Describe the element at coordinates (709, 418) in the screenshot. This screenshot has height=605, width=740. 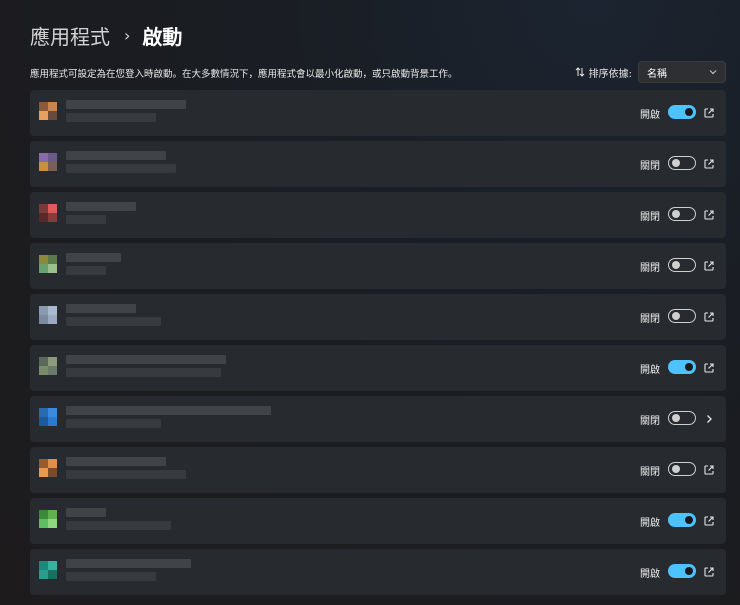
I see `chevron-right-icon` at that location.